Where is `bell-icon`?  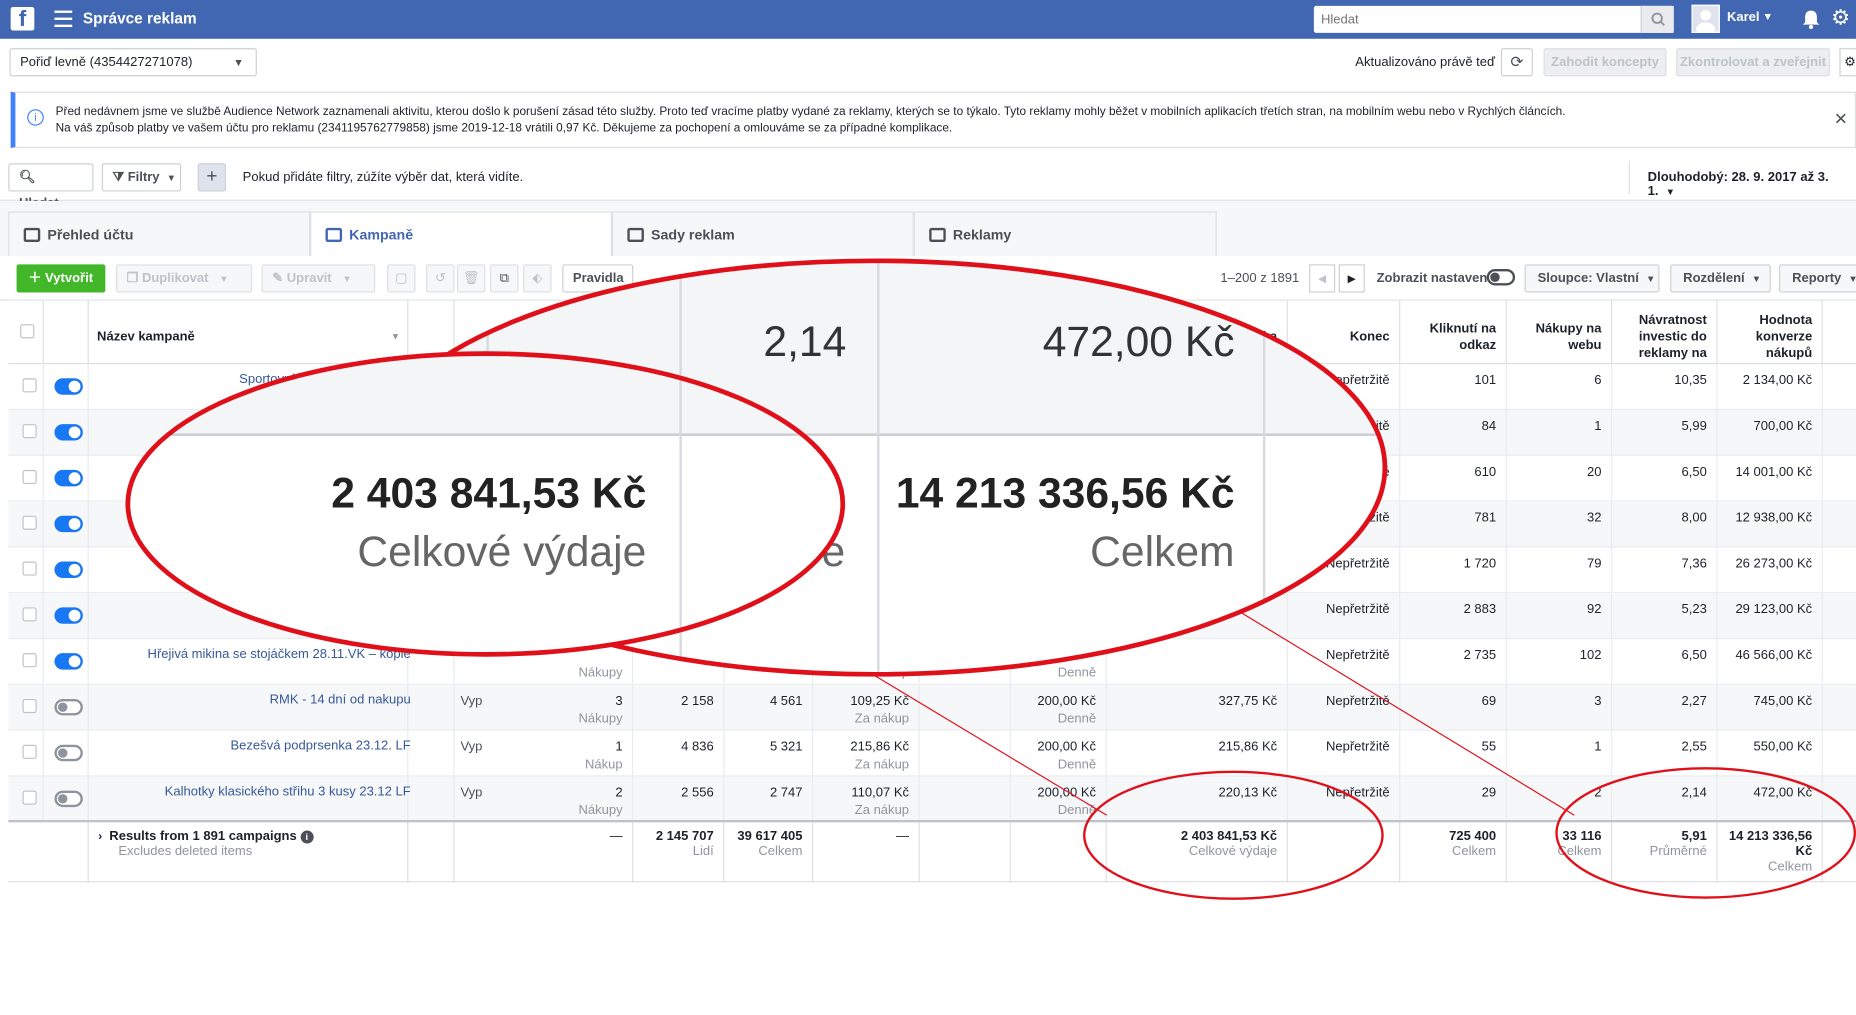
bell-icon is located at coordinates (1811, 21).